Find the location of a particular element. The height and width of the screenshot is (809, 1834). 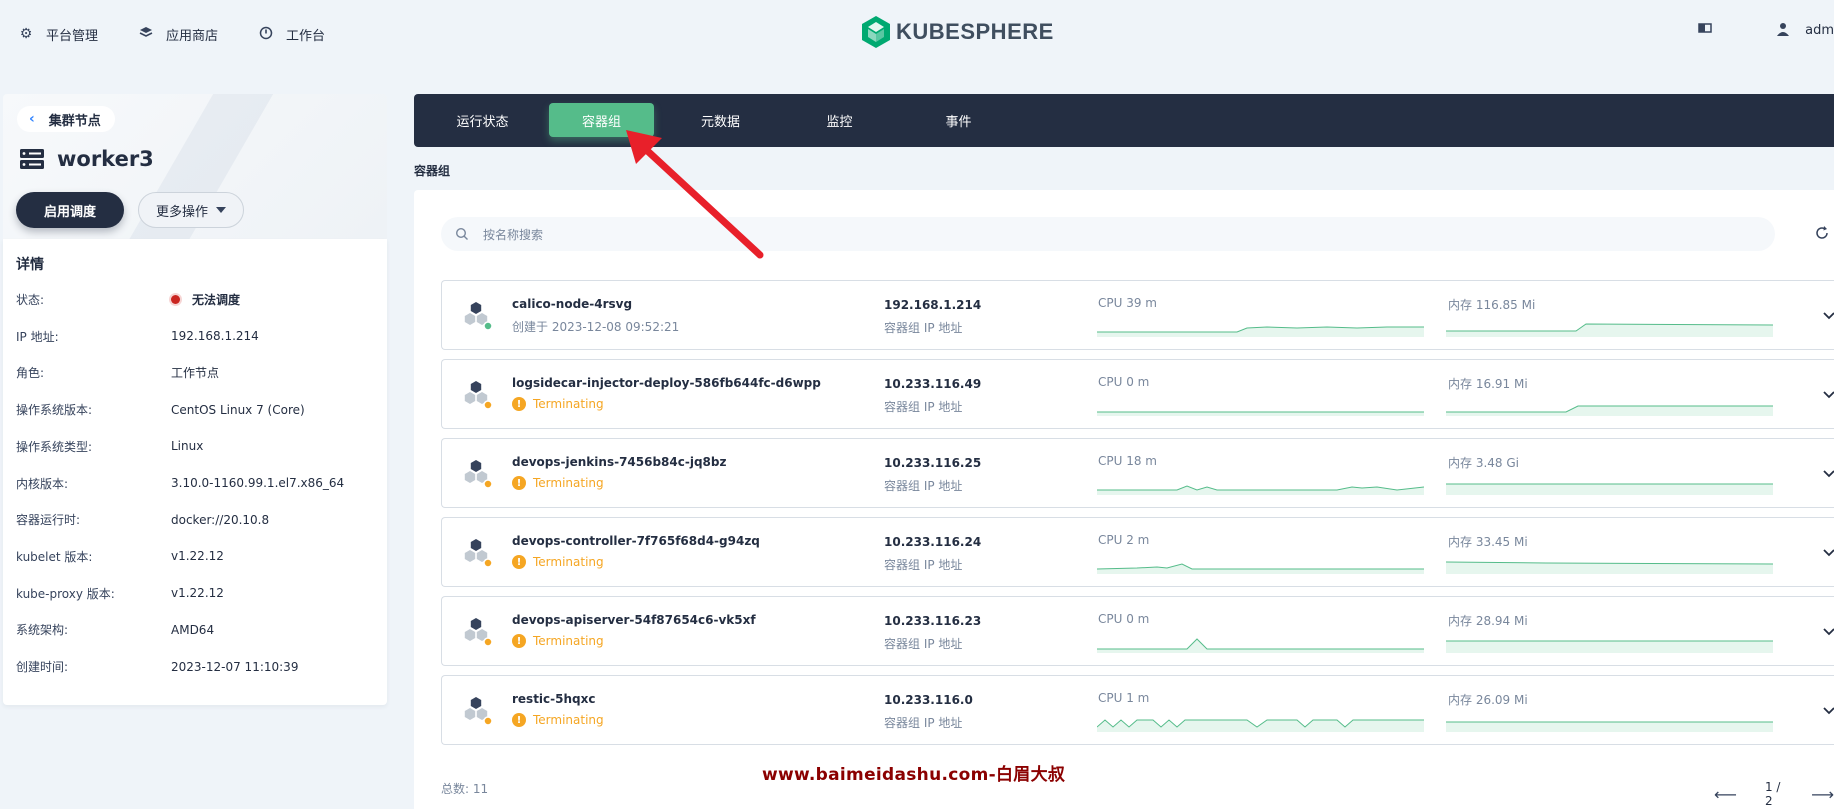

nav-app-store: 应用商店 is located at coordinates (178, 34).